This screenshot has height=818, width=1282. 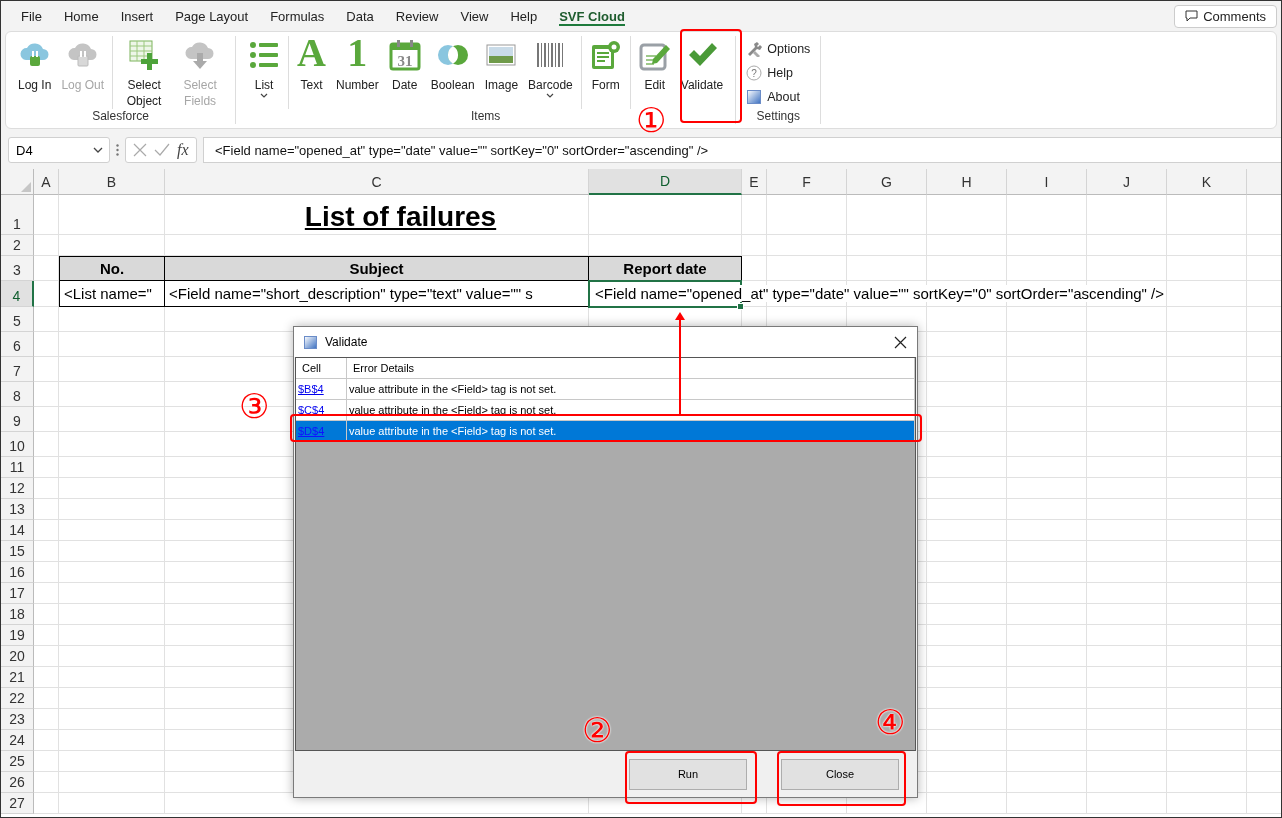 What do you see at coordinates (778, 49) in the screenshot?
I see `options-button: Options` at bounding box center [778, 49].